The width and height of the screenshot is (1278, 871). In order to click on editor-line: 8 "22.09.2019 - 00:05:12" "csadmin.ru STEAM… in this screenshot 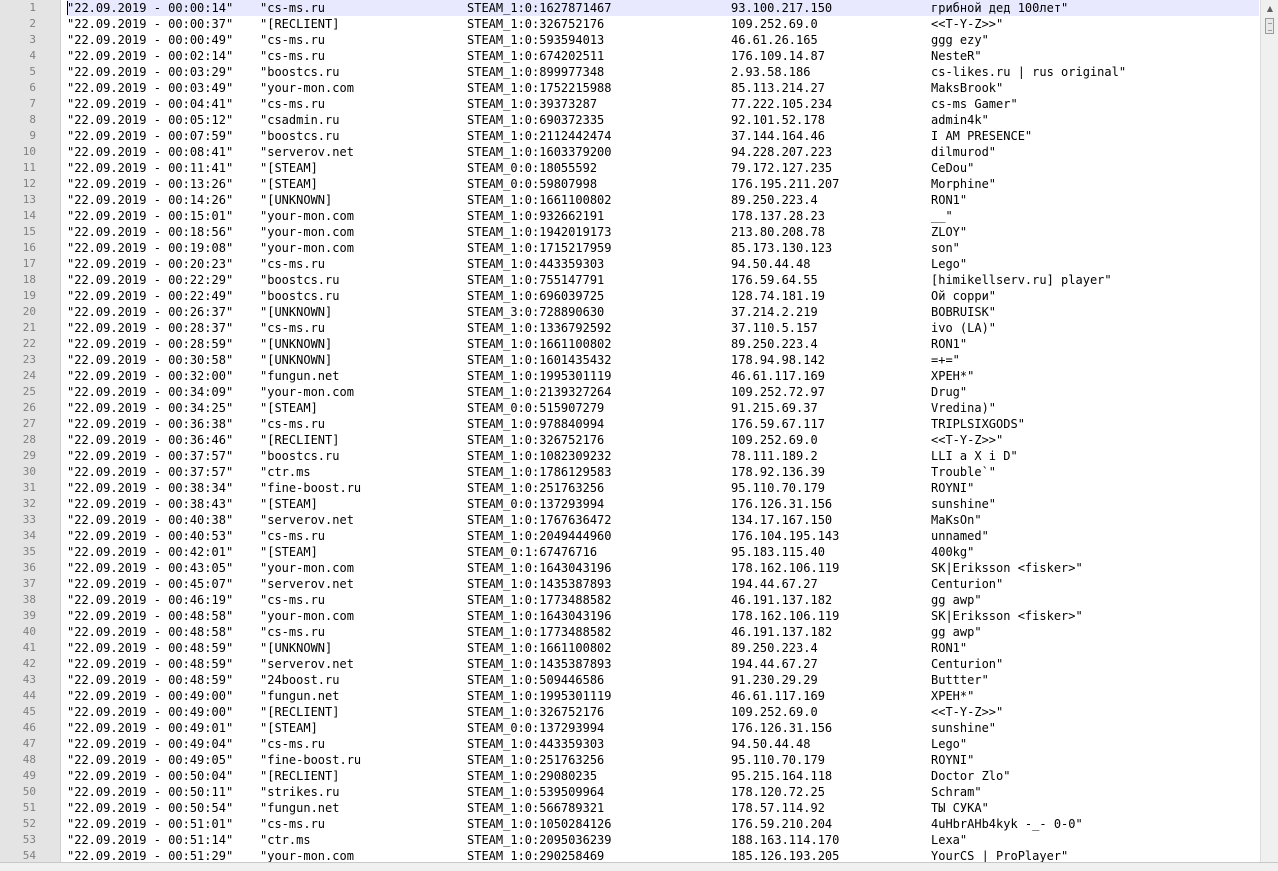, I will do `click(630, 120)`.